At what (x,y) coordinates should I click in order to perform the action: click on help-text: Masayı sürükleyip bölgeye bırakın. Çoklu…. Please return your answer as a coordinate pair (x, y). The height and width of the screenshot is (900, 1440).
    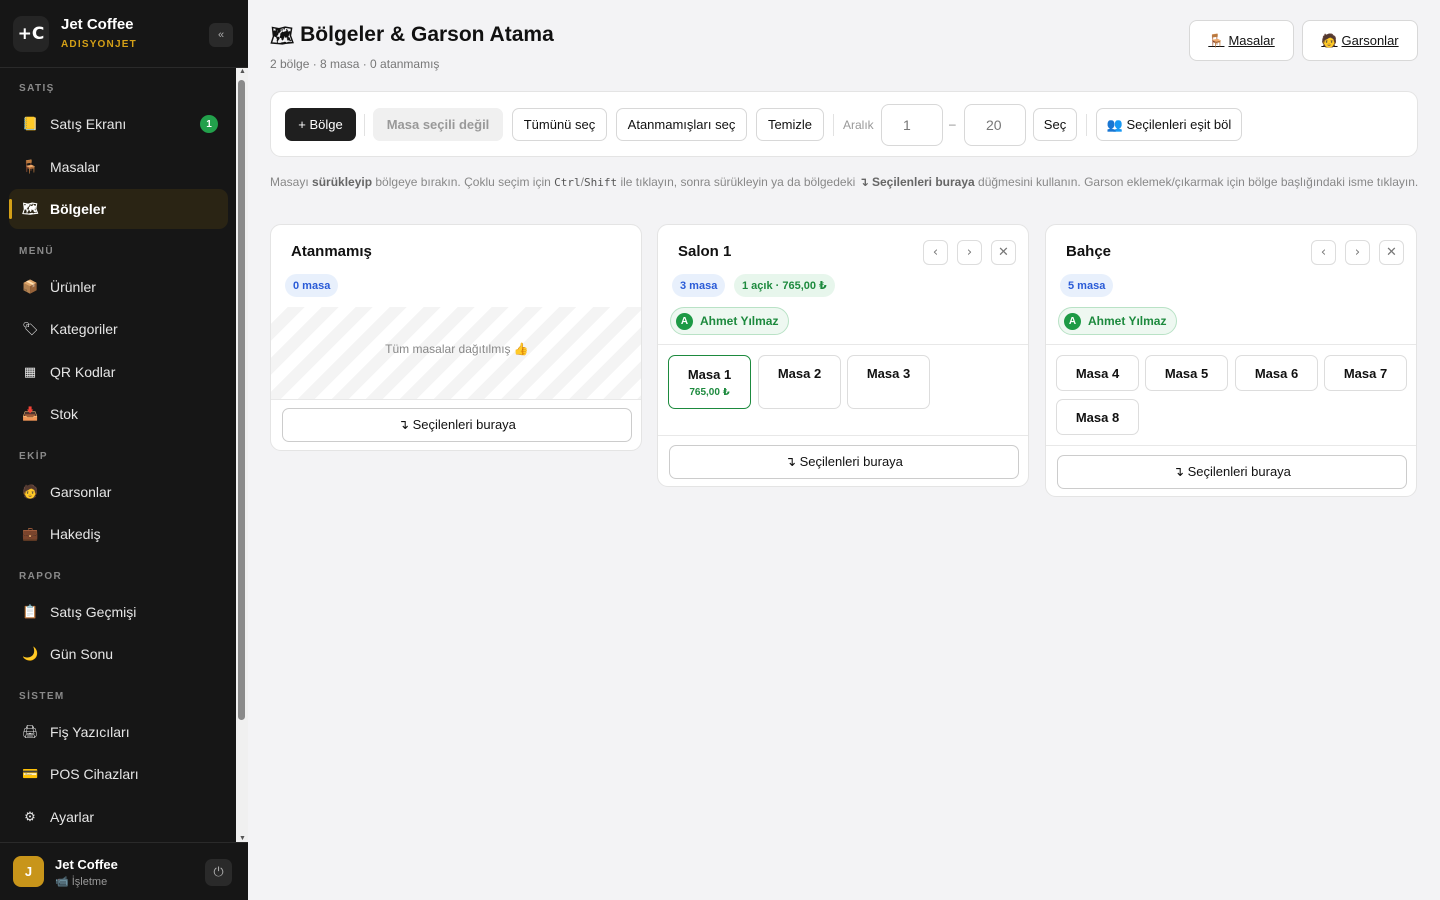
    Looking at the image, I should click on (845, 182).